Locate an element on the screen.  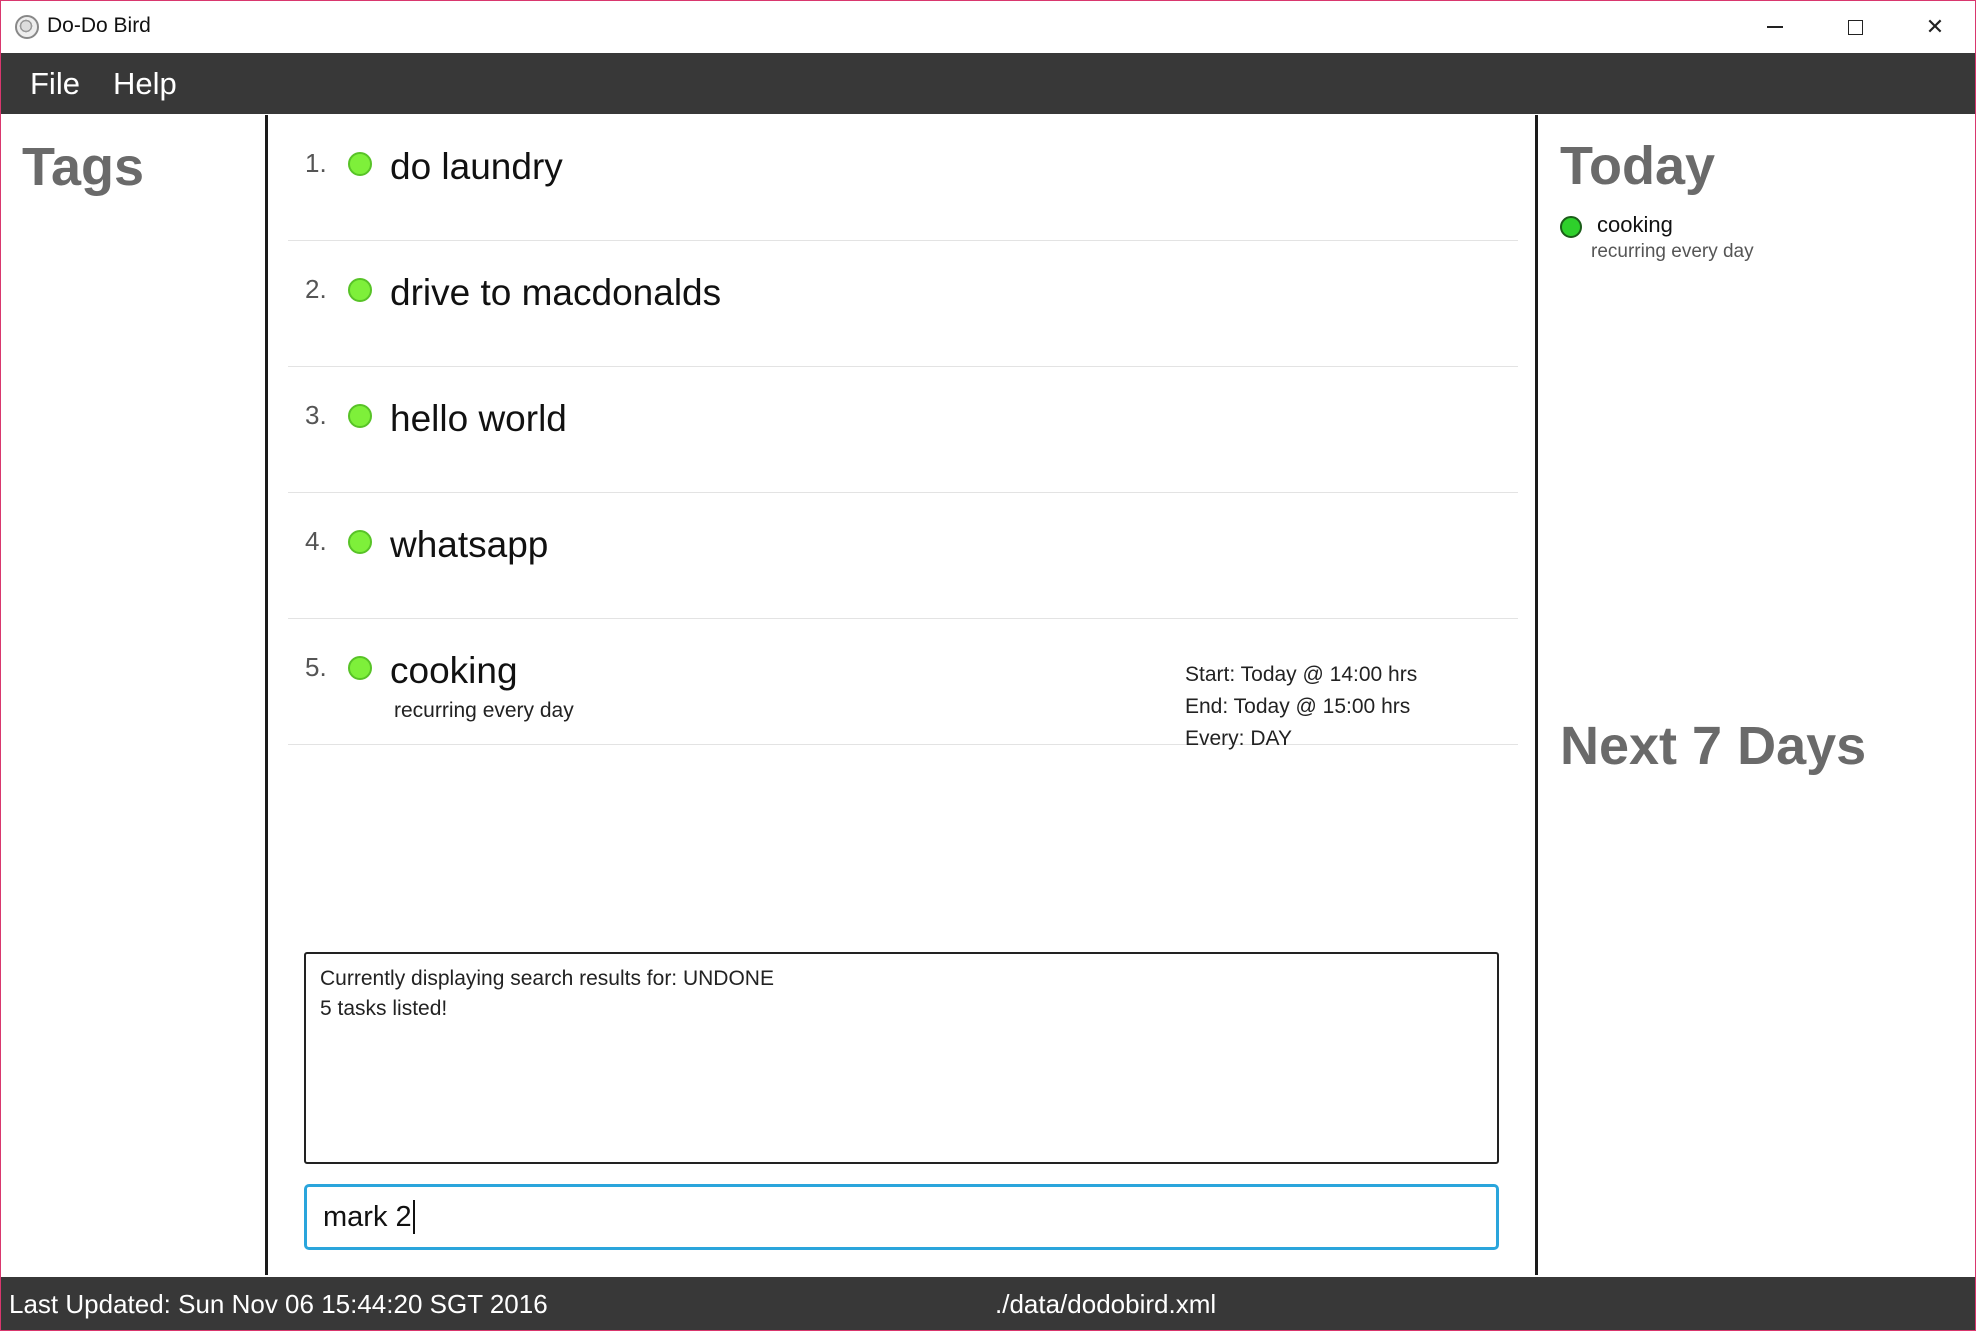
text-caret is located at coordinates (413, 1217).